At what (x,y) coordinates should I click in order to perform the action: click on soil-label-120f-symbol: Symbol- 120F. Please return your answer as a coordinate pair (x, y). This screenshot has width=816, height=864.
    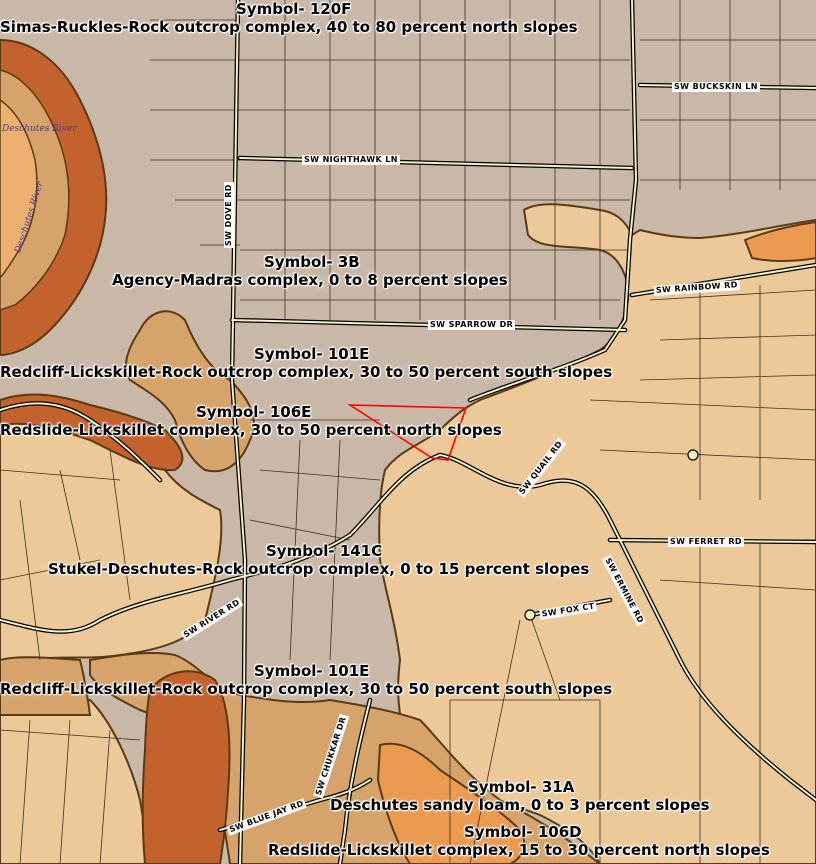
    Looking at the image, I should click on (294, 9).